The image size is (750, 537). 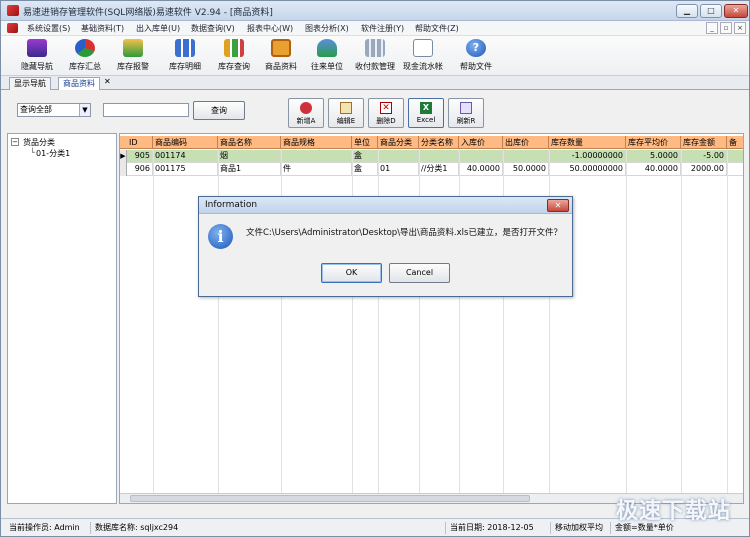 I want to click on dialog-title-bar: Information ✕, so click(x=385, y=205).